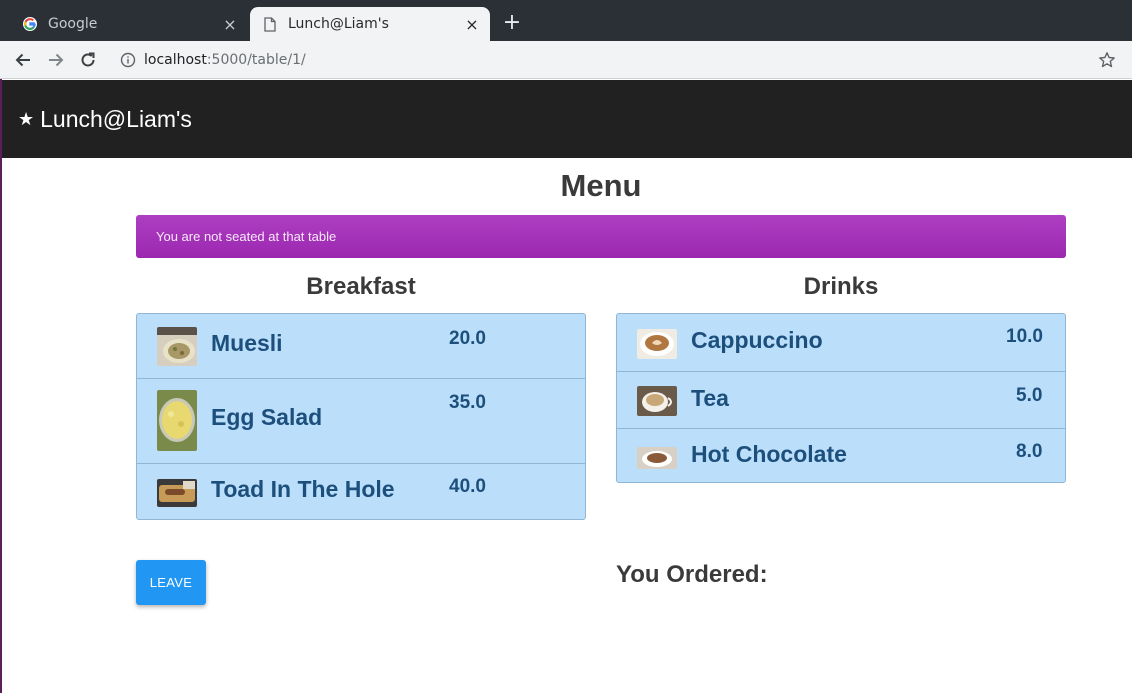 This screenshot has width=1132, height=693. I want to click on item-name: Muesli, so click(247, 343).